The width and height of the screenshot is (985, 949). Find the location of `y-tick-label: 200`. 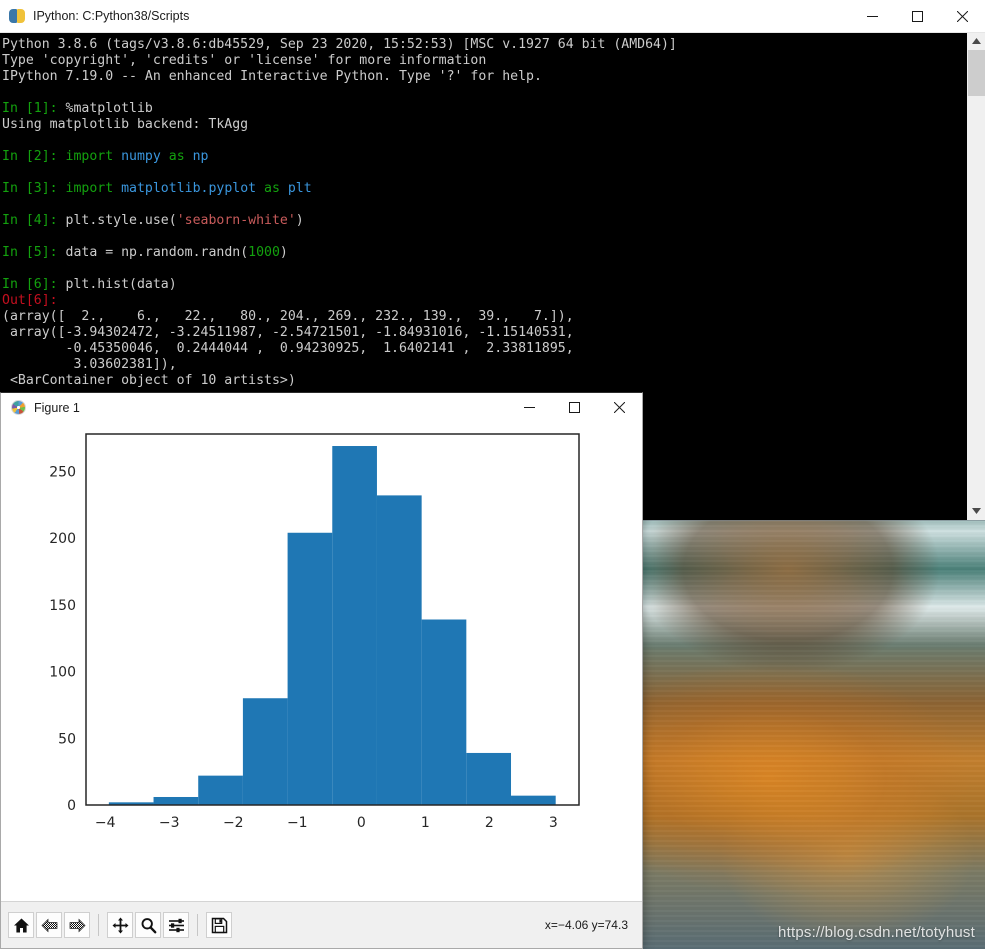

y-tick-label: 200 is located at coordinates (62, 539).